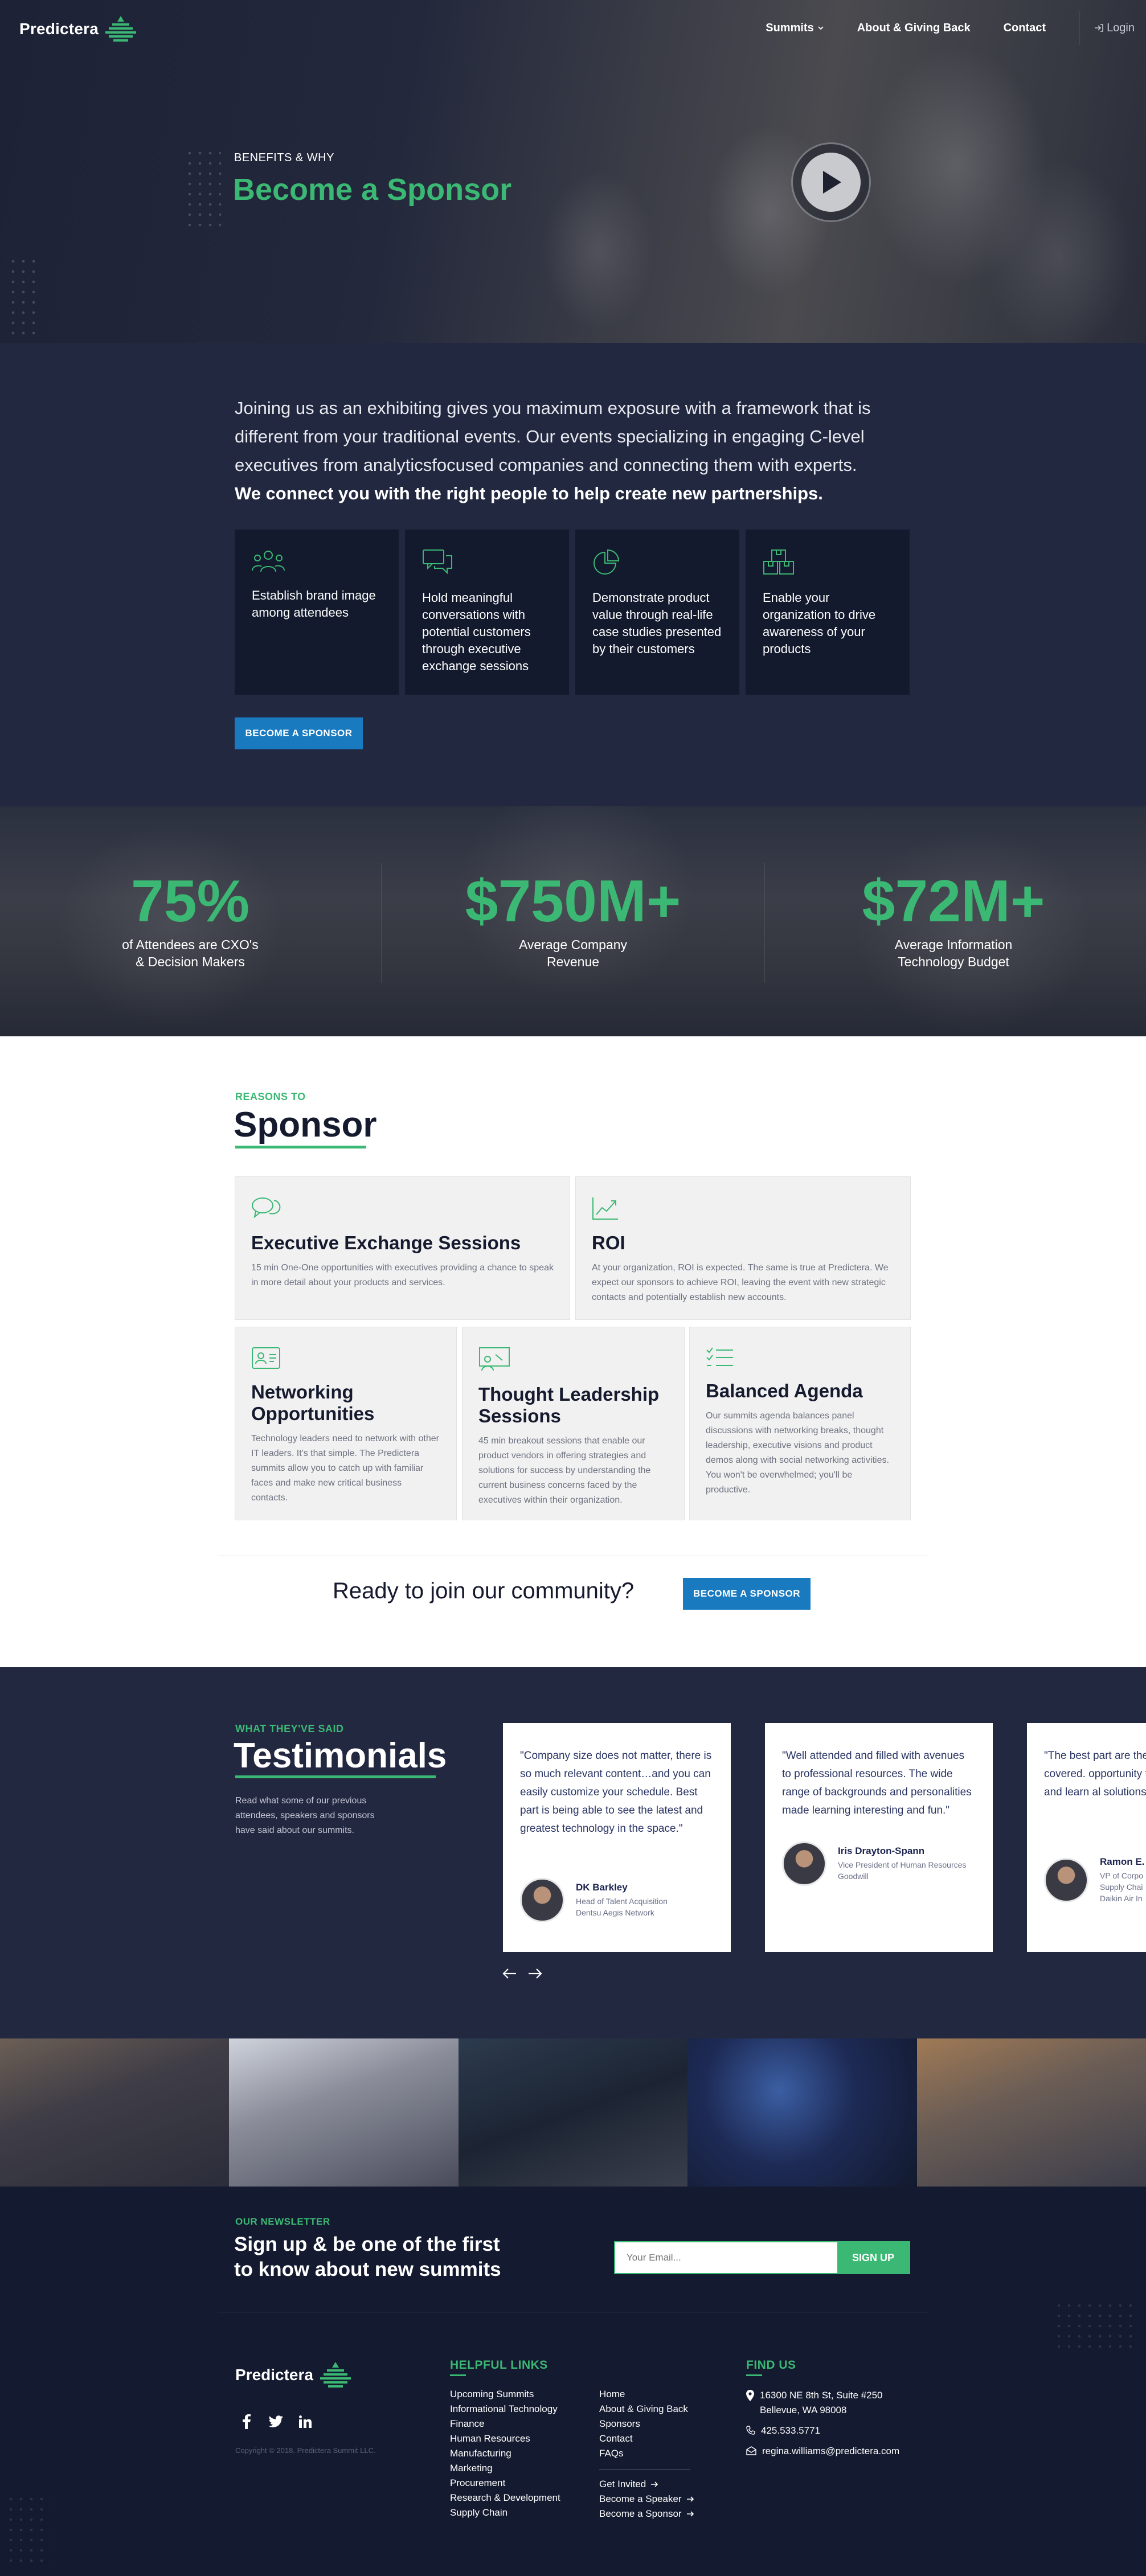 This screenshot has width=1146, height=2576. Describe the element at coordinates (499, 2365) in the screenshot. I see `helpful-links-heading: HELPFUL LINKS` at that location.